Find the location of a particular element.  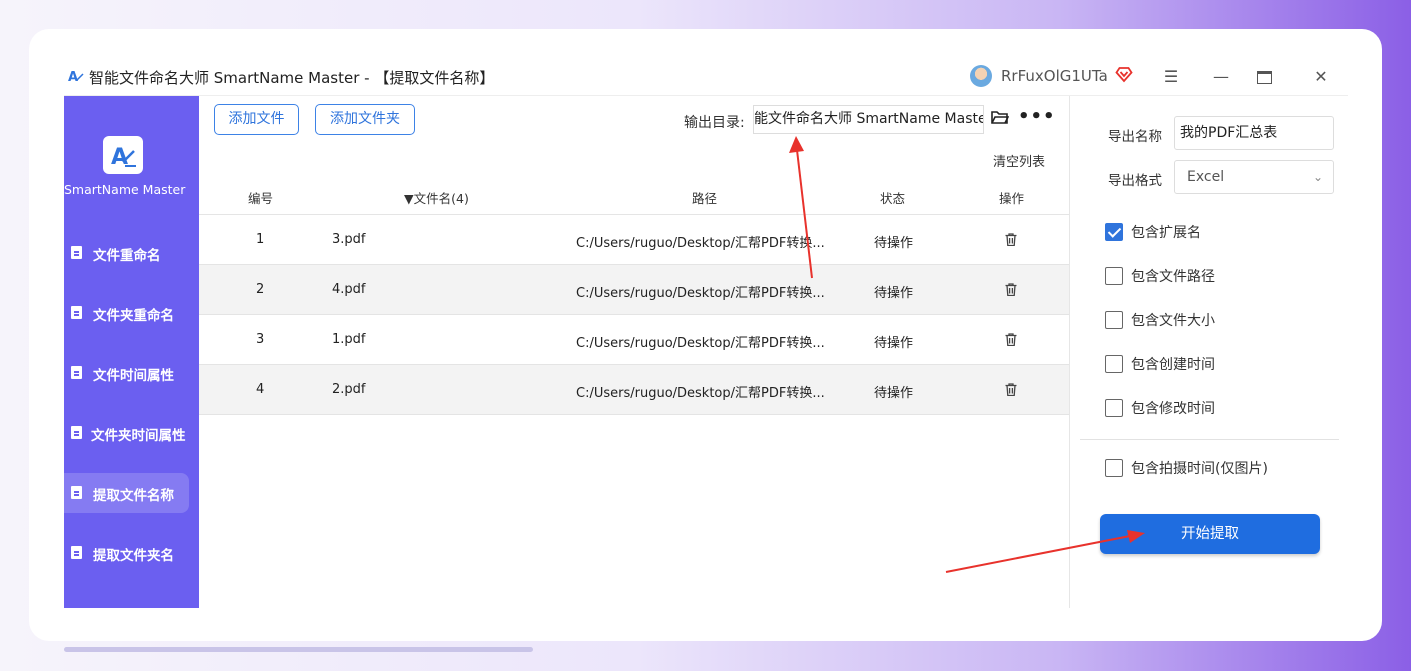

logo-text: SmartName Master is located at coordinates (125, 189).